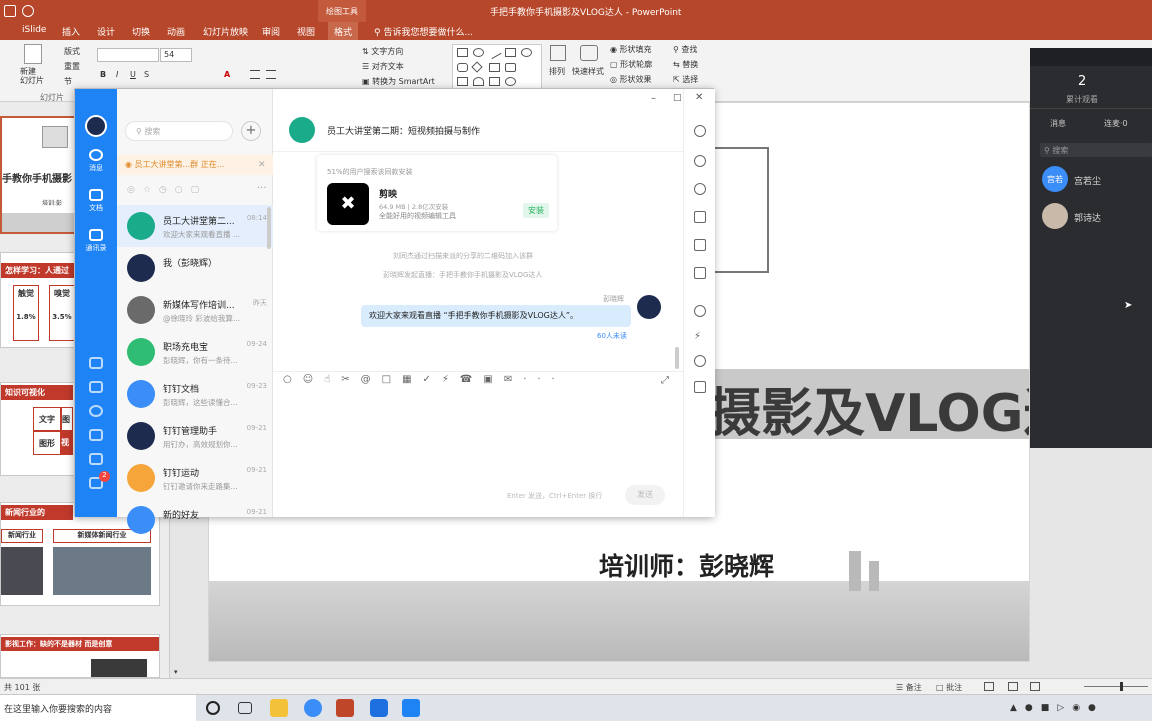 Image resolution: width=1152 pixels, height=721 pixels. Describe the element at coordinates (306, 31) in the screenshot. I see `tab-view: 视图` at that location.